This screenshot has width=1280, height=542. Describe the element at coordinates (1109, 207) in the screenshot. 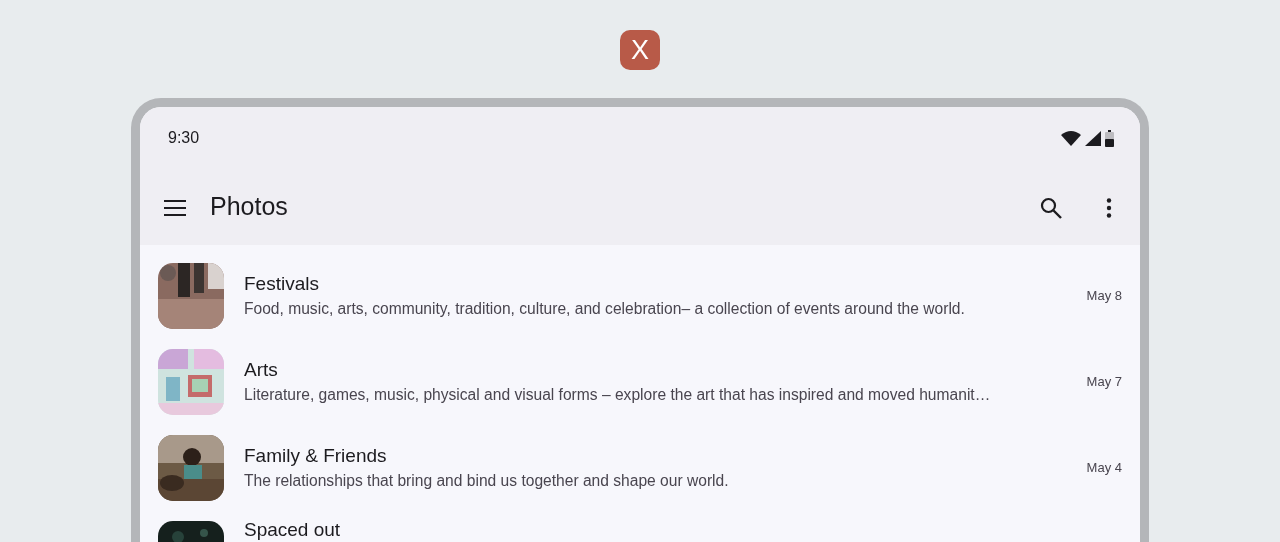

I see `more-icon` at that location.